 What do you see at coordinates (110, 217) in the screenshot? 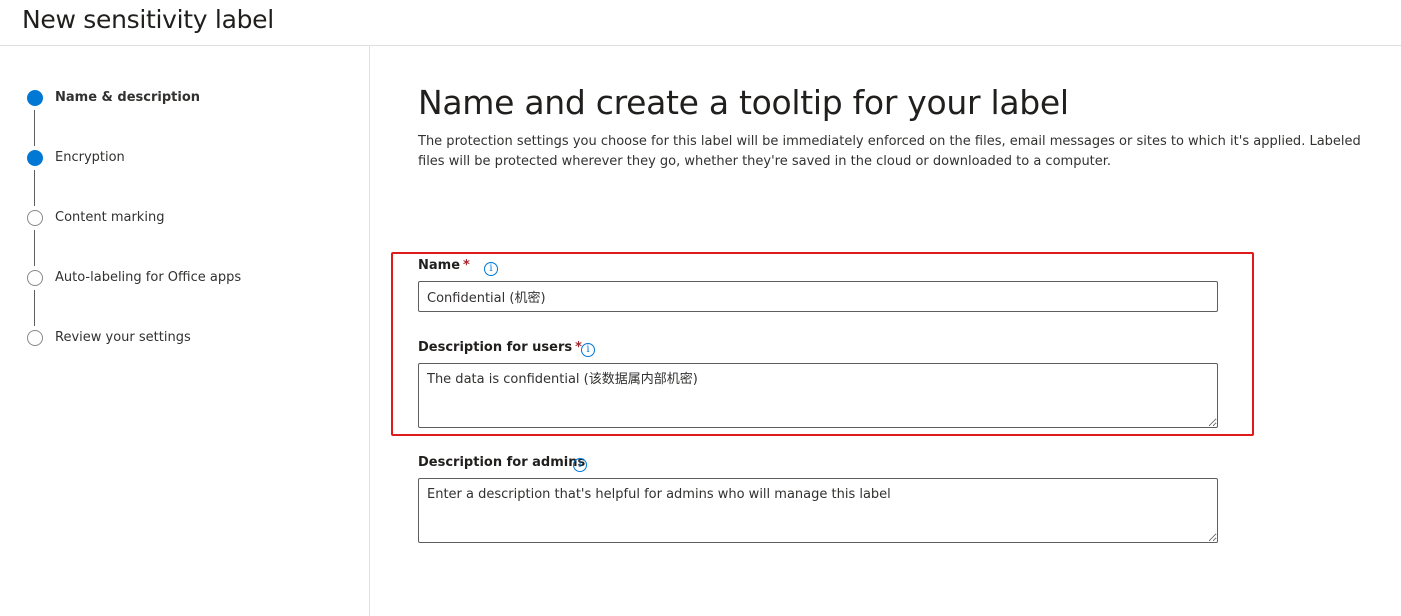
I see `step-label: Content marking` at bounding box center [110, 217].